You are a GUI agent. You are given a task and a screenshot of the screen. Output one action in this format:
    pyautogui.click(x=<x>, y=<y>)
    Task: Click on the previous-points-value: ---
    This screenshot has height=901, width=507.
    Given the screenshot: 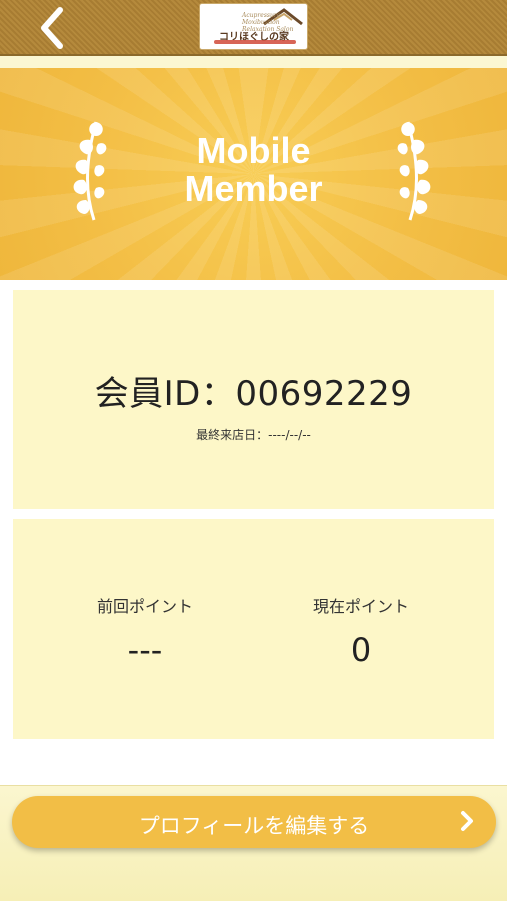 What is the action you would take?
    pyautogui.click(x=145, y=650)
    